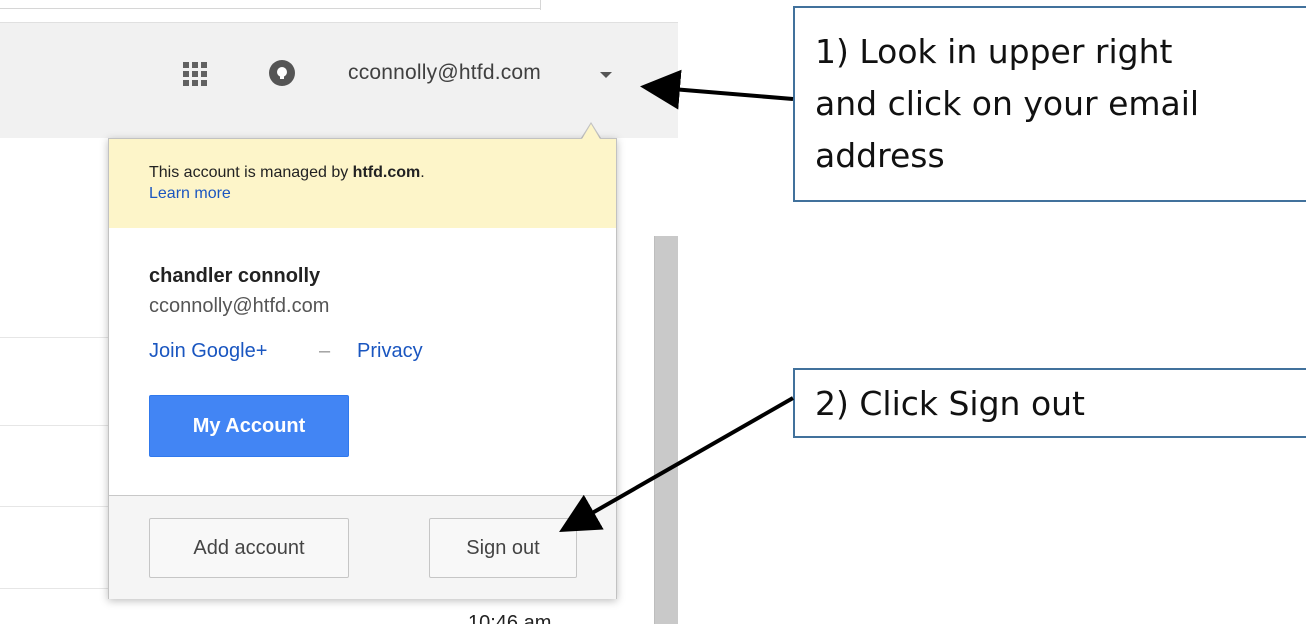  I want to click on callout-arrows, so click(676, 300).